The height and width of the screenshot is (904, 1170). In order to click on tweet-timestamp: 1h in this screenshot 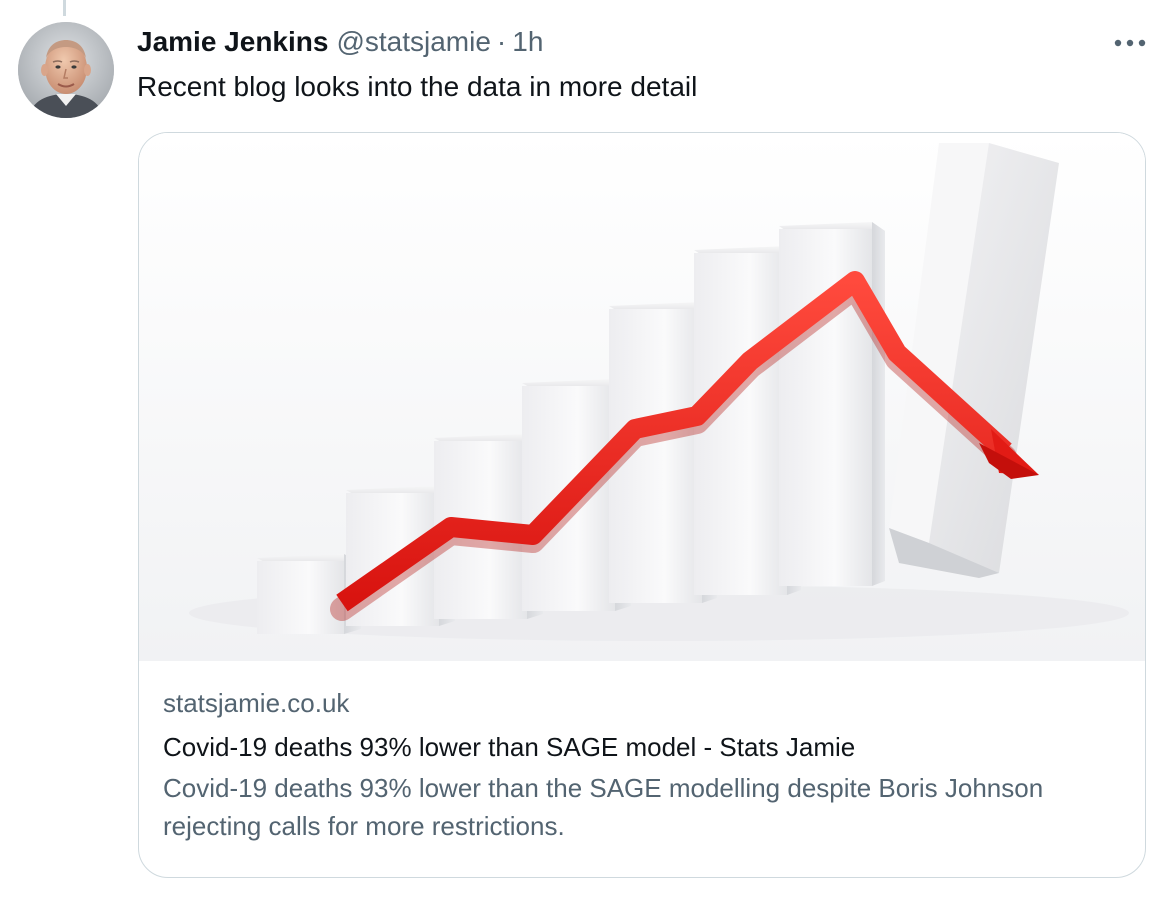, I will do `click(527, 42)`.